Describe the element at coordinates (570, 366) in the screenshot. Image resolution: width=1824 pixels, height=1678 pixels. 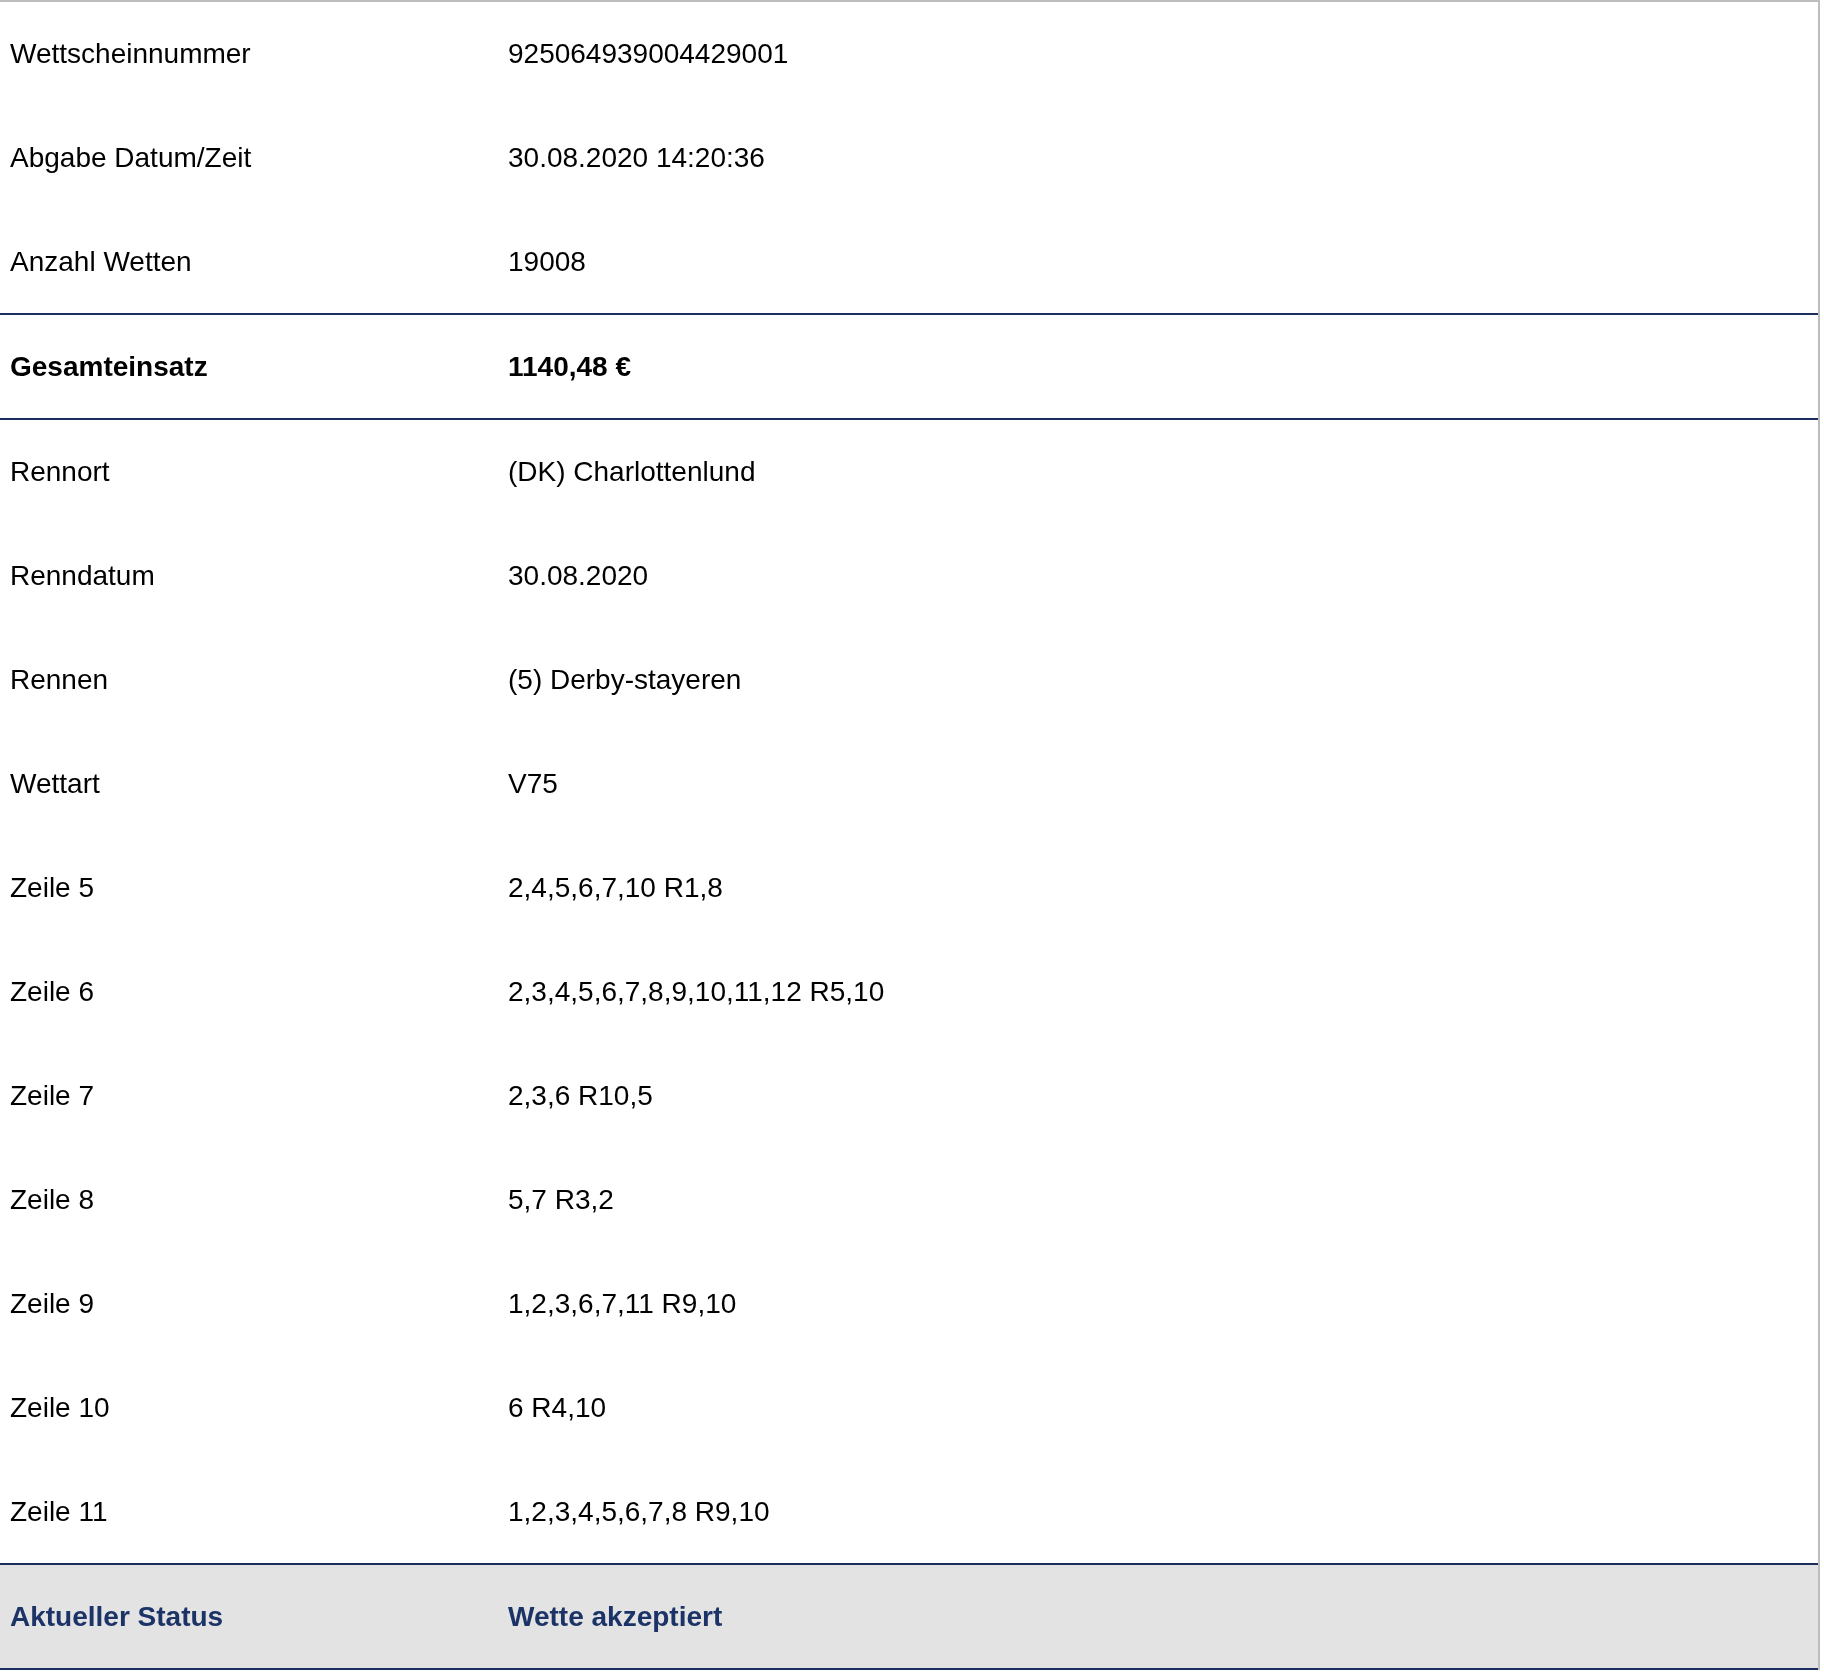
I see `row-value: 1140,48 €` at that location.